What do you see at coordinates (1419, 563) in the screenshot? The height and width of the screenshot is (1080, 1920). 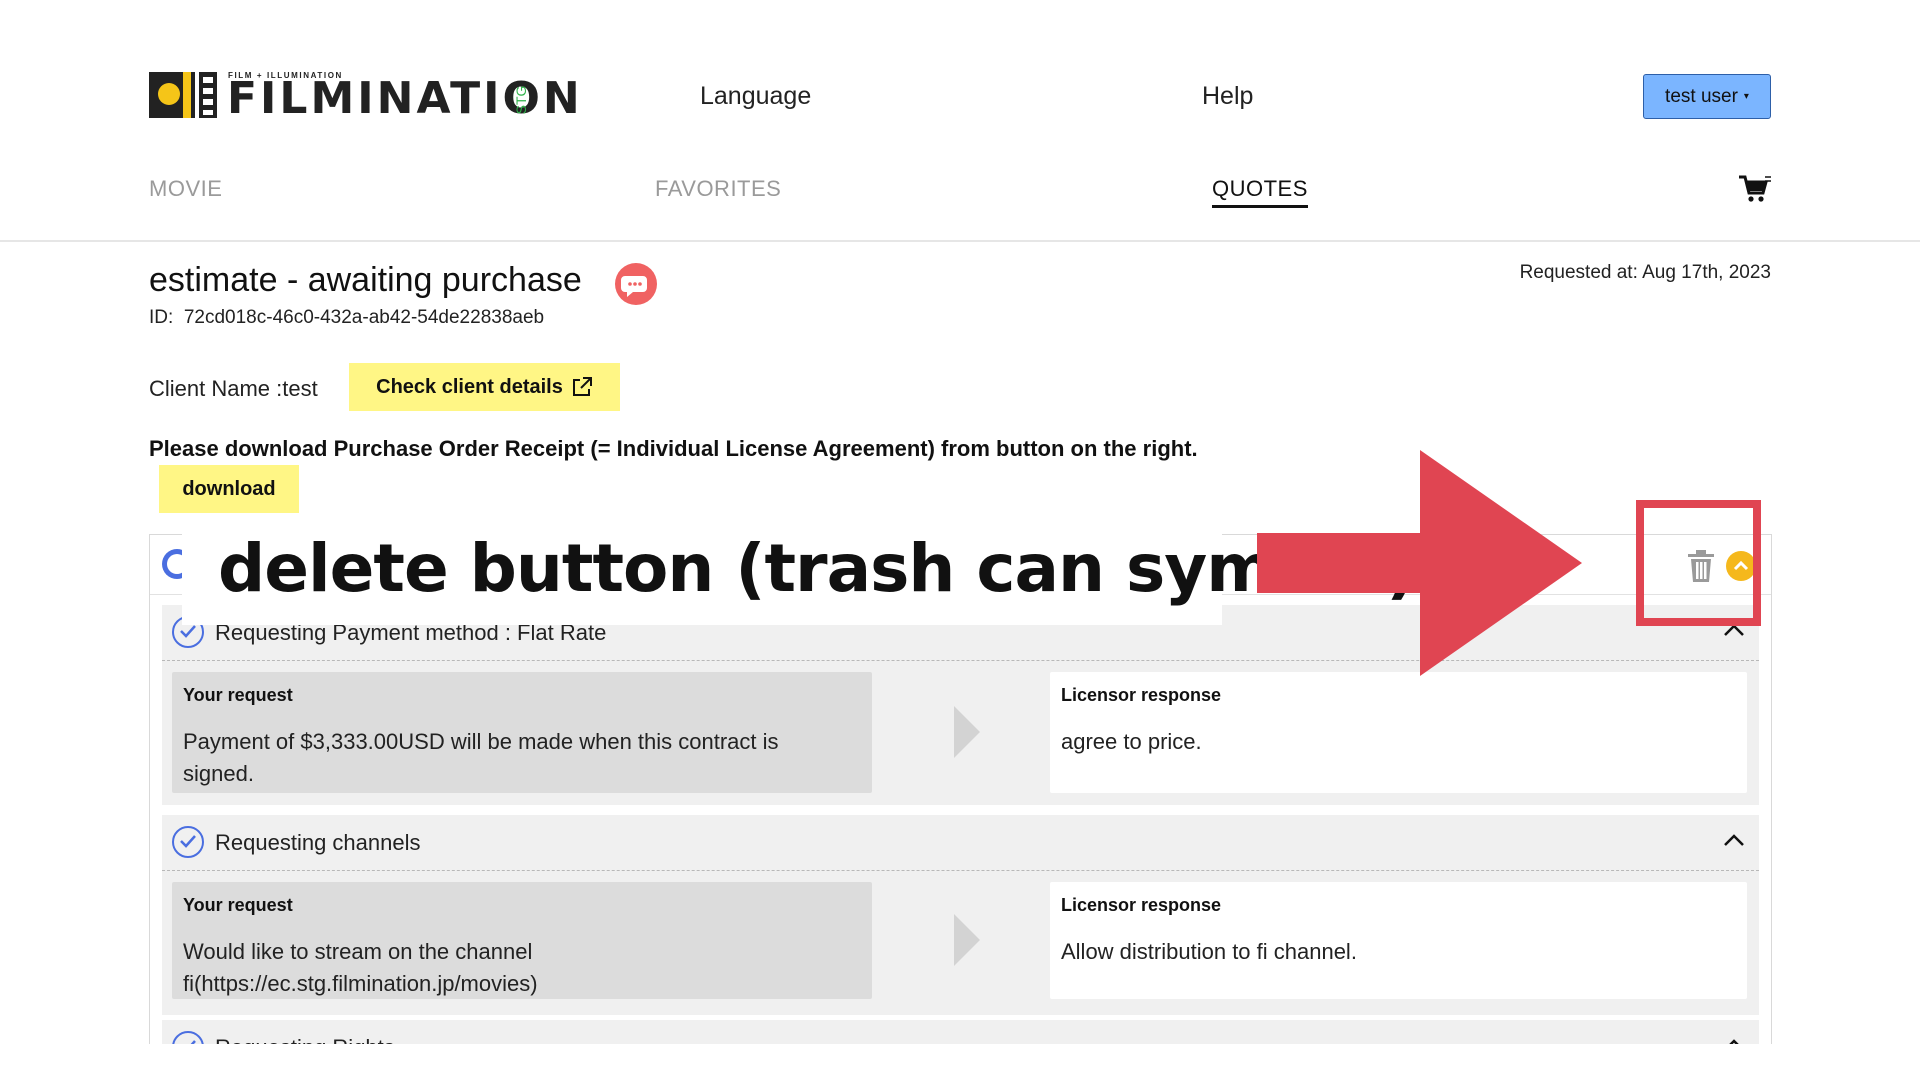 I see `annotation-arrow-icon` at bounding box center [1419, 563].